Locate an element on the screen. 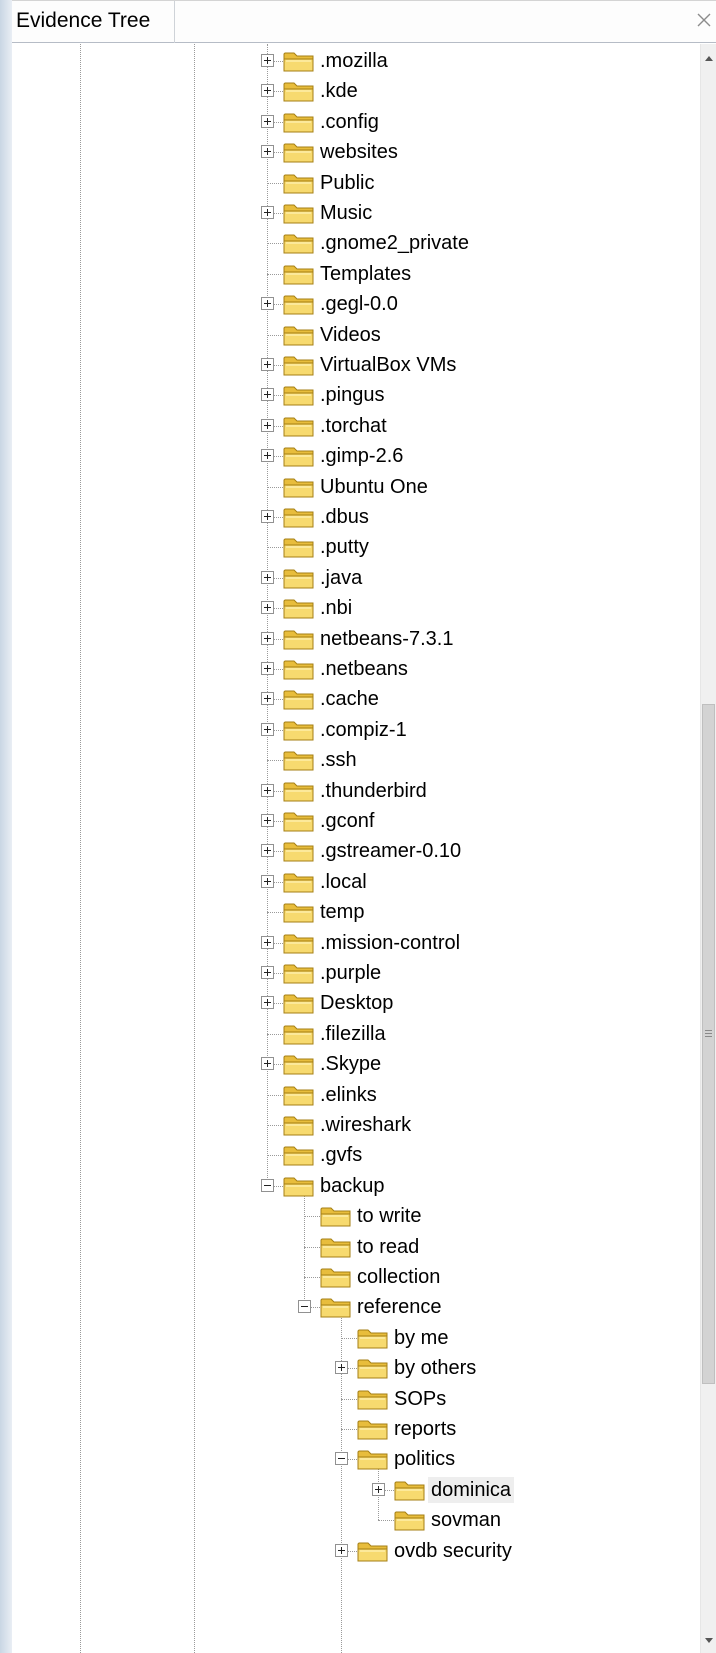  tree-node: .thunderbird is located at coordinates (356, 791).